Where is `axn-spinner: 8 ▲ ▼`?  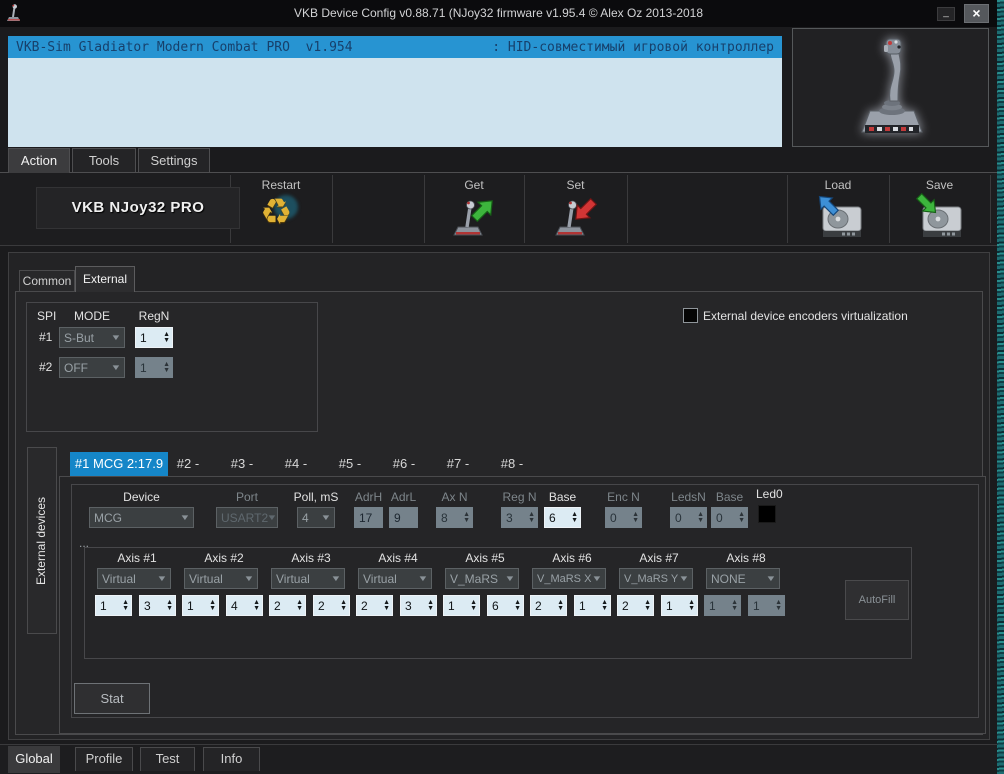 axn-spinner: 8 ▲ ▼ is located at coordinates (454, 517).